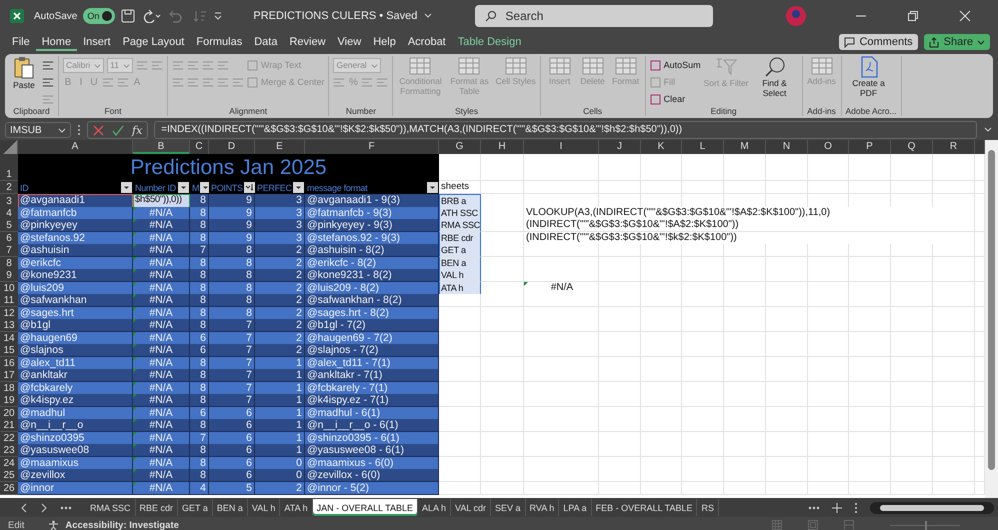 This screenshot has width=998, height=530. I want to click on sheet-tab: RS, so click(708, 507).